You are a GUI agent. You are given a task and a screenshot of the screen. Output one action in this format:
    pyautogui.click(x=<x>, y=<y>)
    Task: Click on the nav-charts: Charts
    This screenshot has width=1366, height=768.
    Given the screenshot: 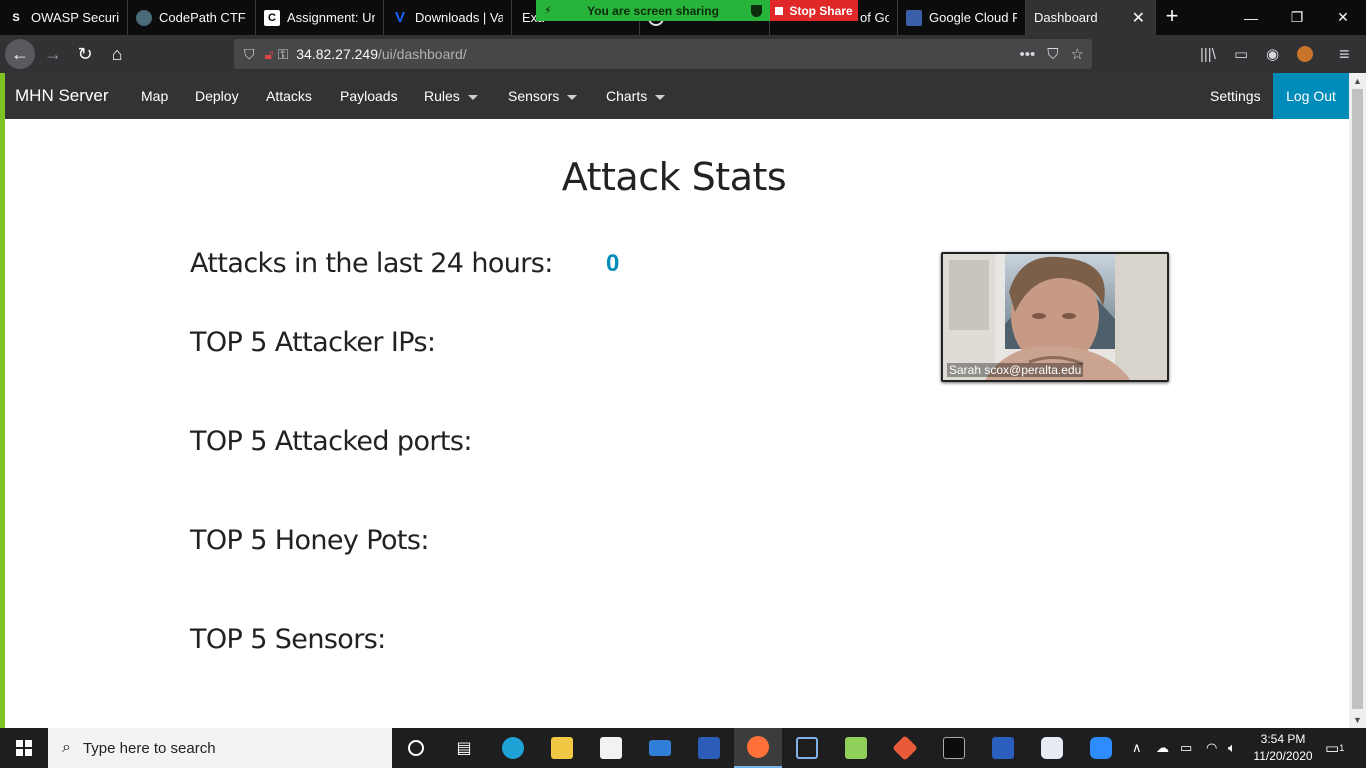 What is the action you would take?
    pyautogui.click(x=636, y=96)
    